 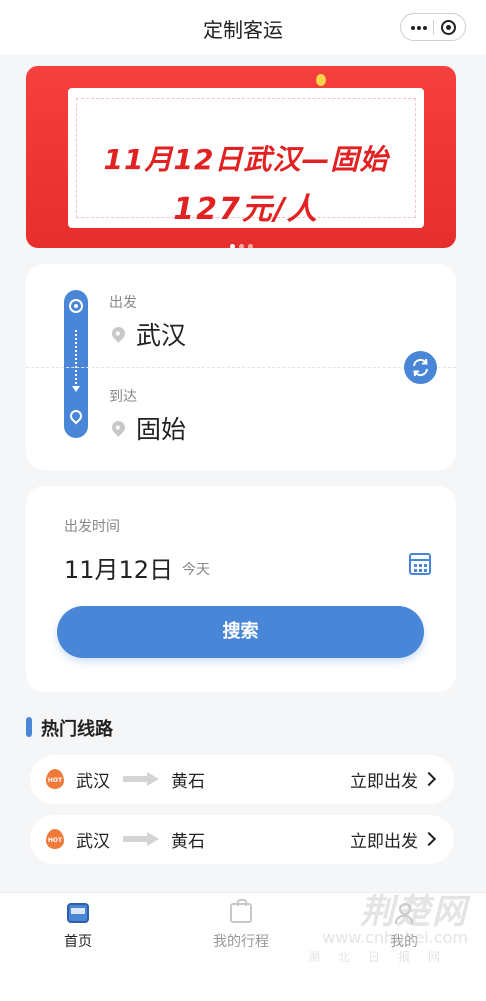 What do you see at coordinates (448, 27) in the screenshot?
I see `close-mini-program-icon` at bounding box center [448, 27].